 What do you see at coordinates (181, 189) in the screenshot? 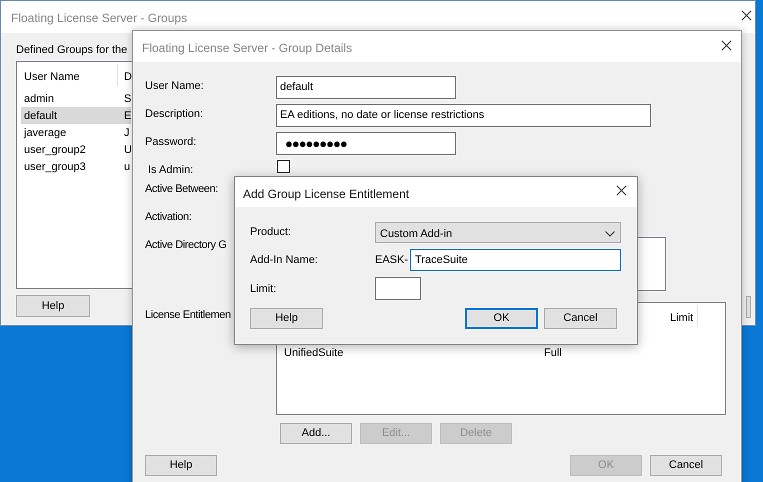
I see `field-label: Active Between:` at bounding box center [181, 189].